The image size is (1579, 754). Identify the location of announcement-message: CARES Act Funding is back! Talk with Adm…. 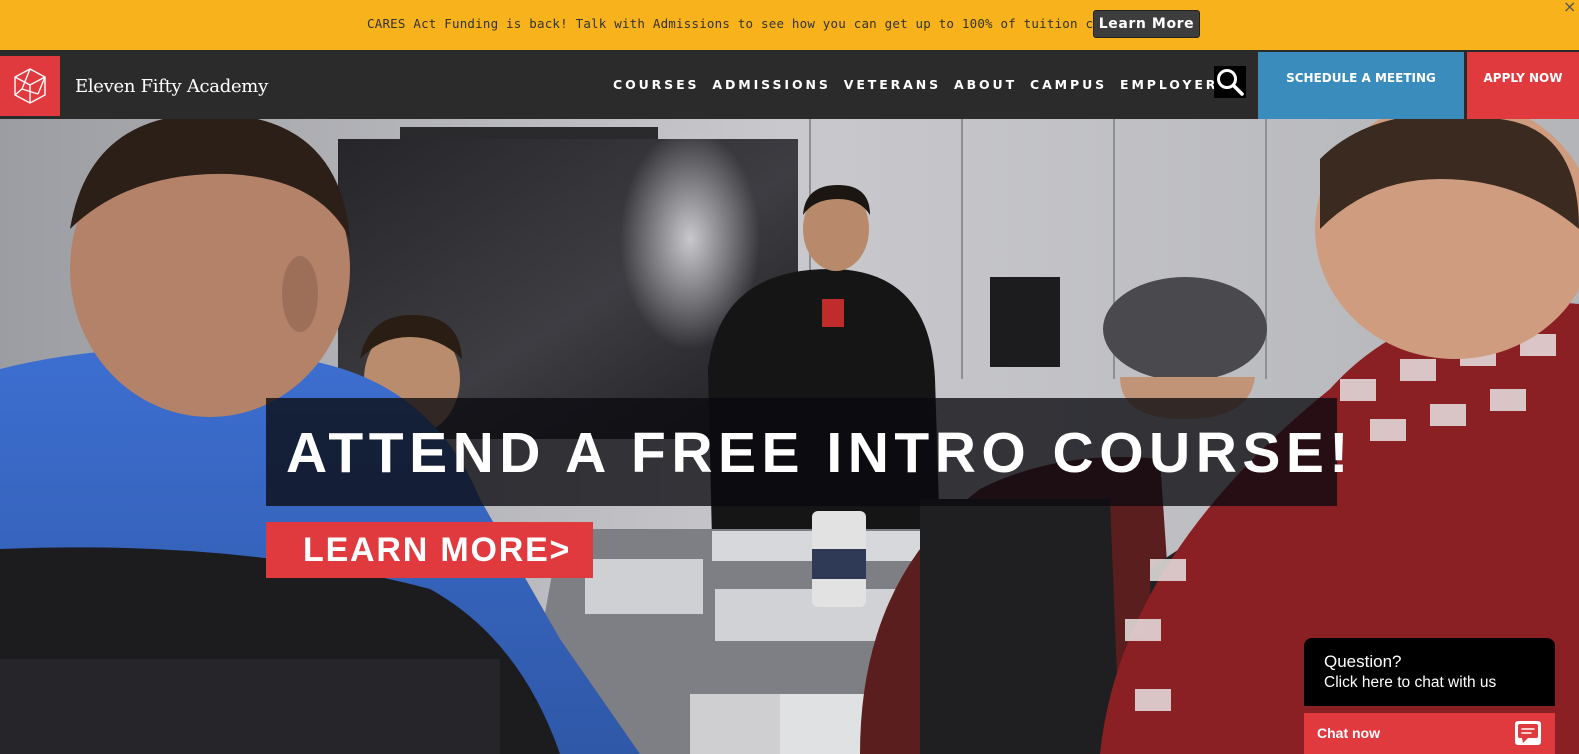
(757, 23).